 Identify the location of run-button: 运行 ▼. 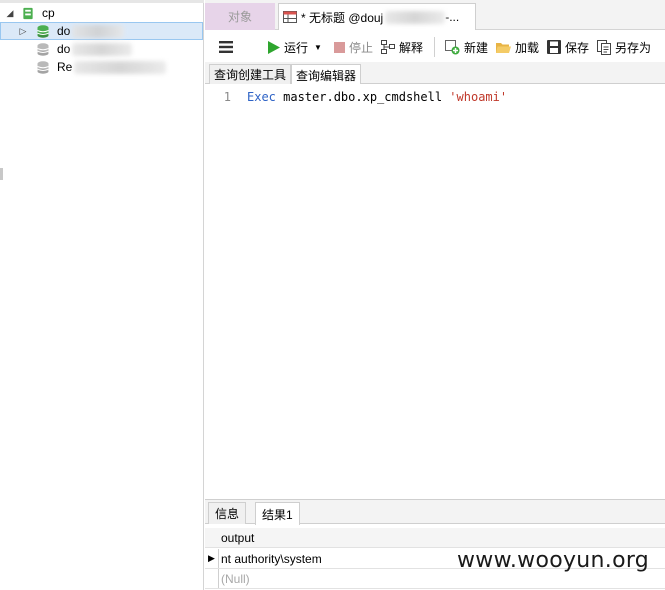
(295, 47).